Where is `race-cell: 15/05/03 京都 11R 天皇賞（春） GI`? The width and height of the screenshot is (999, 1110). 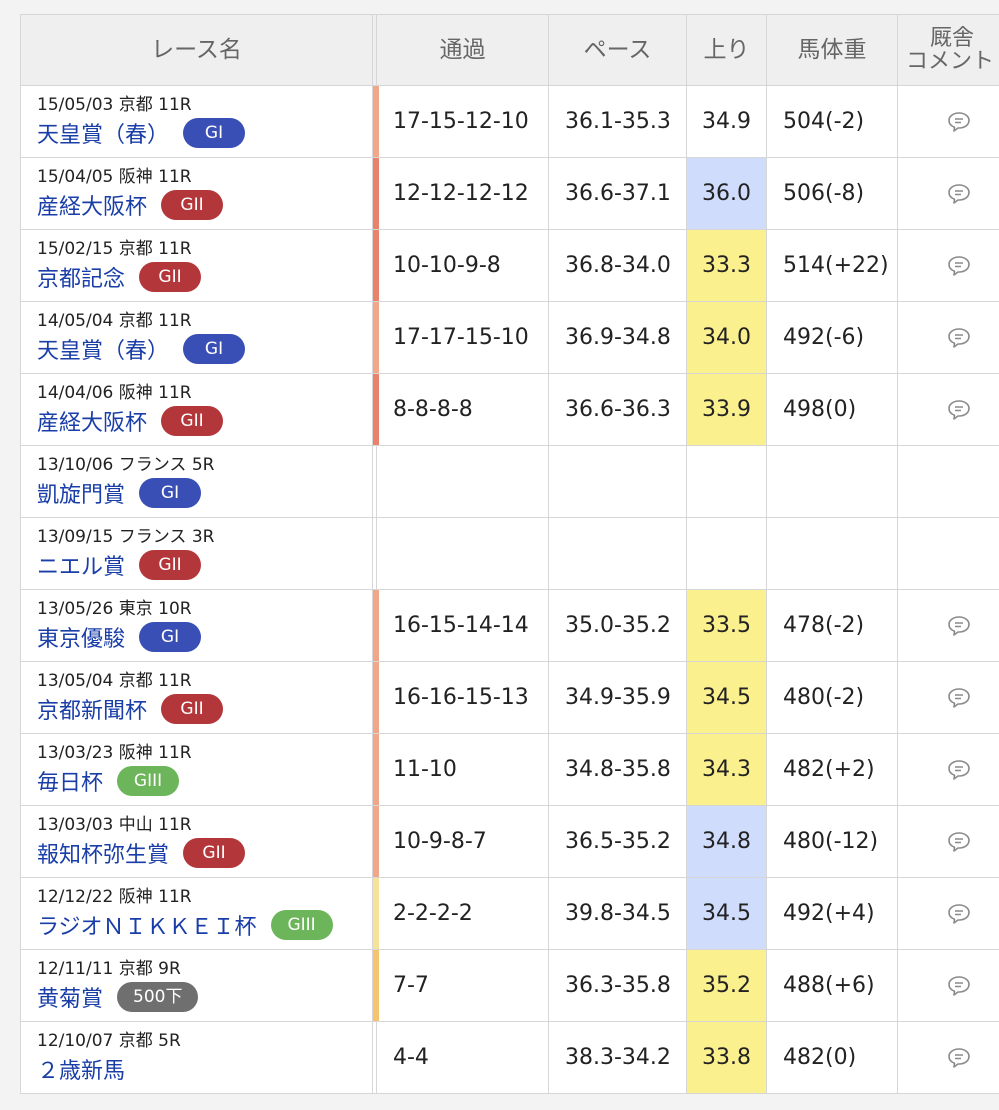
race-cell: 15/05/03 京都 11R 天皇賞（春） GI is located at coordinates (196, 121).